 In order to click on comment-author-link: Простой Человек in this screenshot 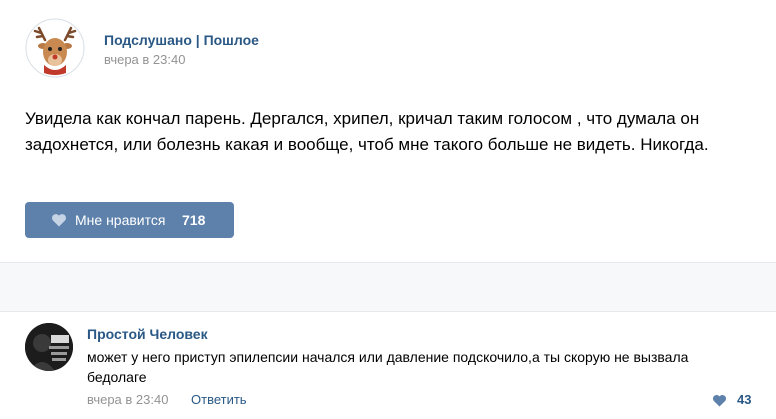, I will do `click(147, 334)`.